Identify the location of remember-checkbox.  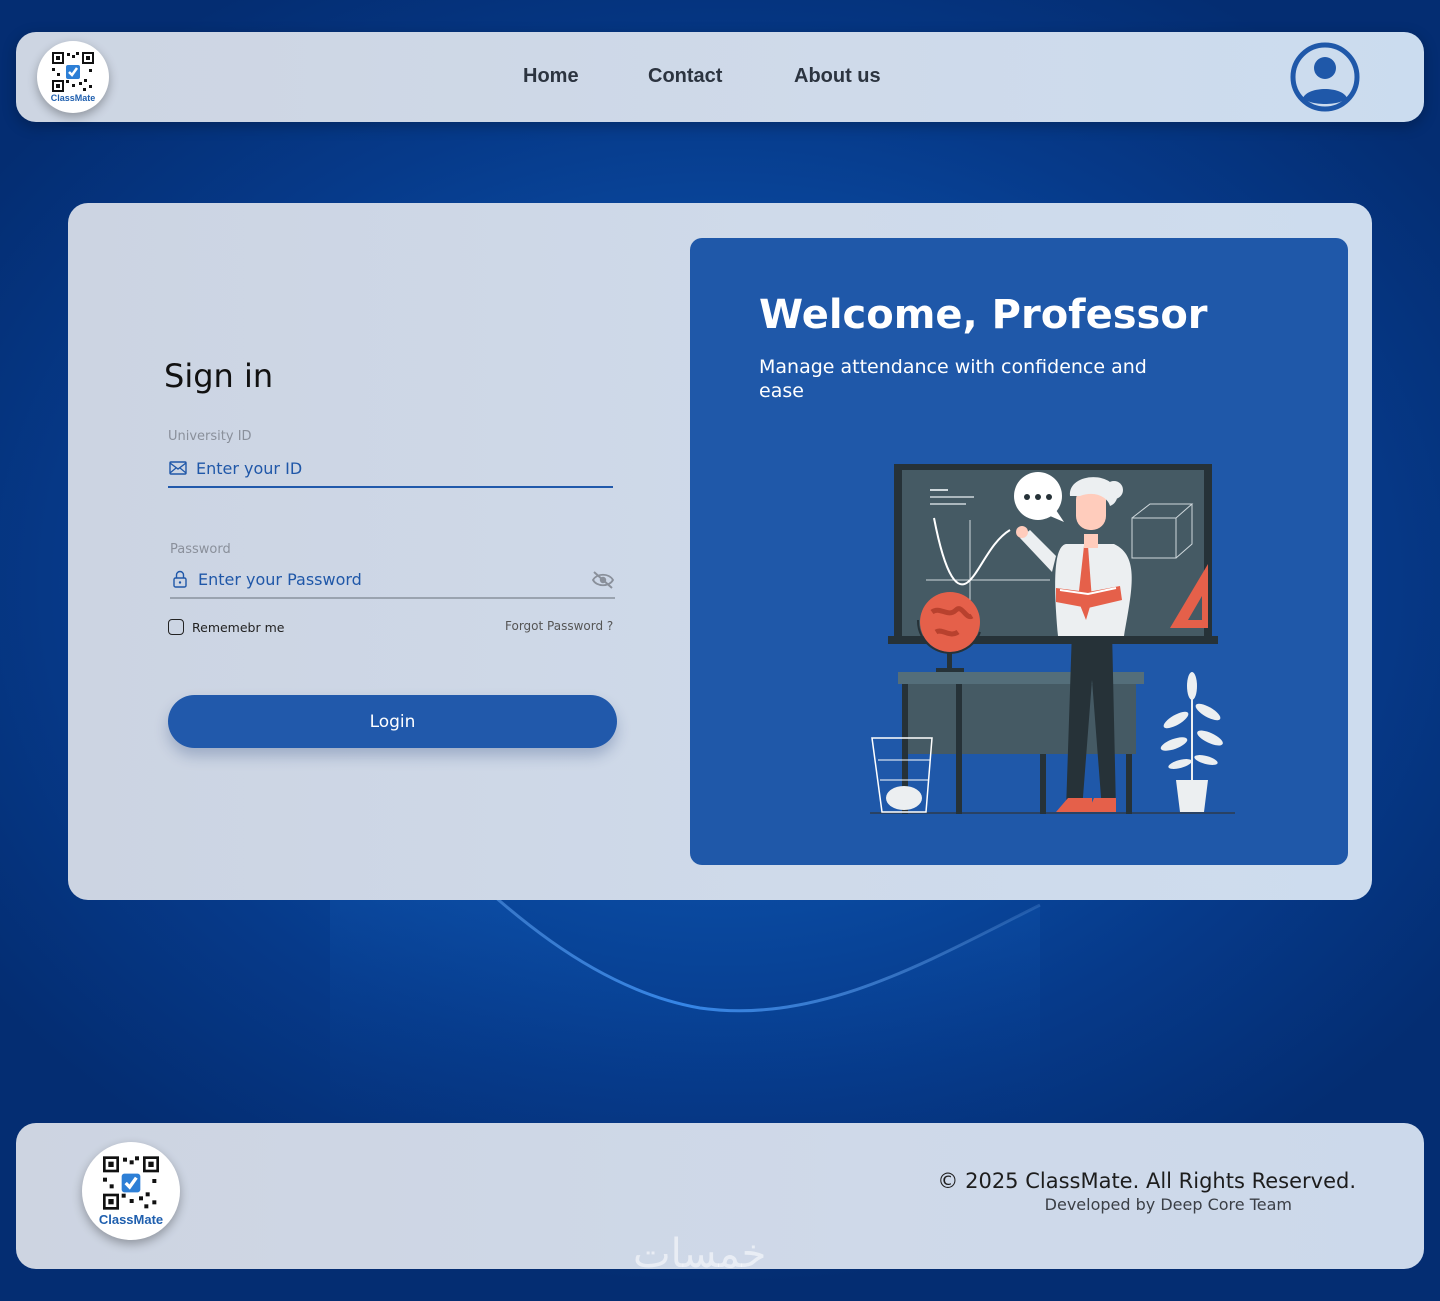
(176, 627).